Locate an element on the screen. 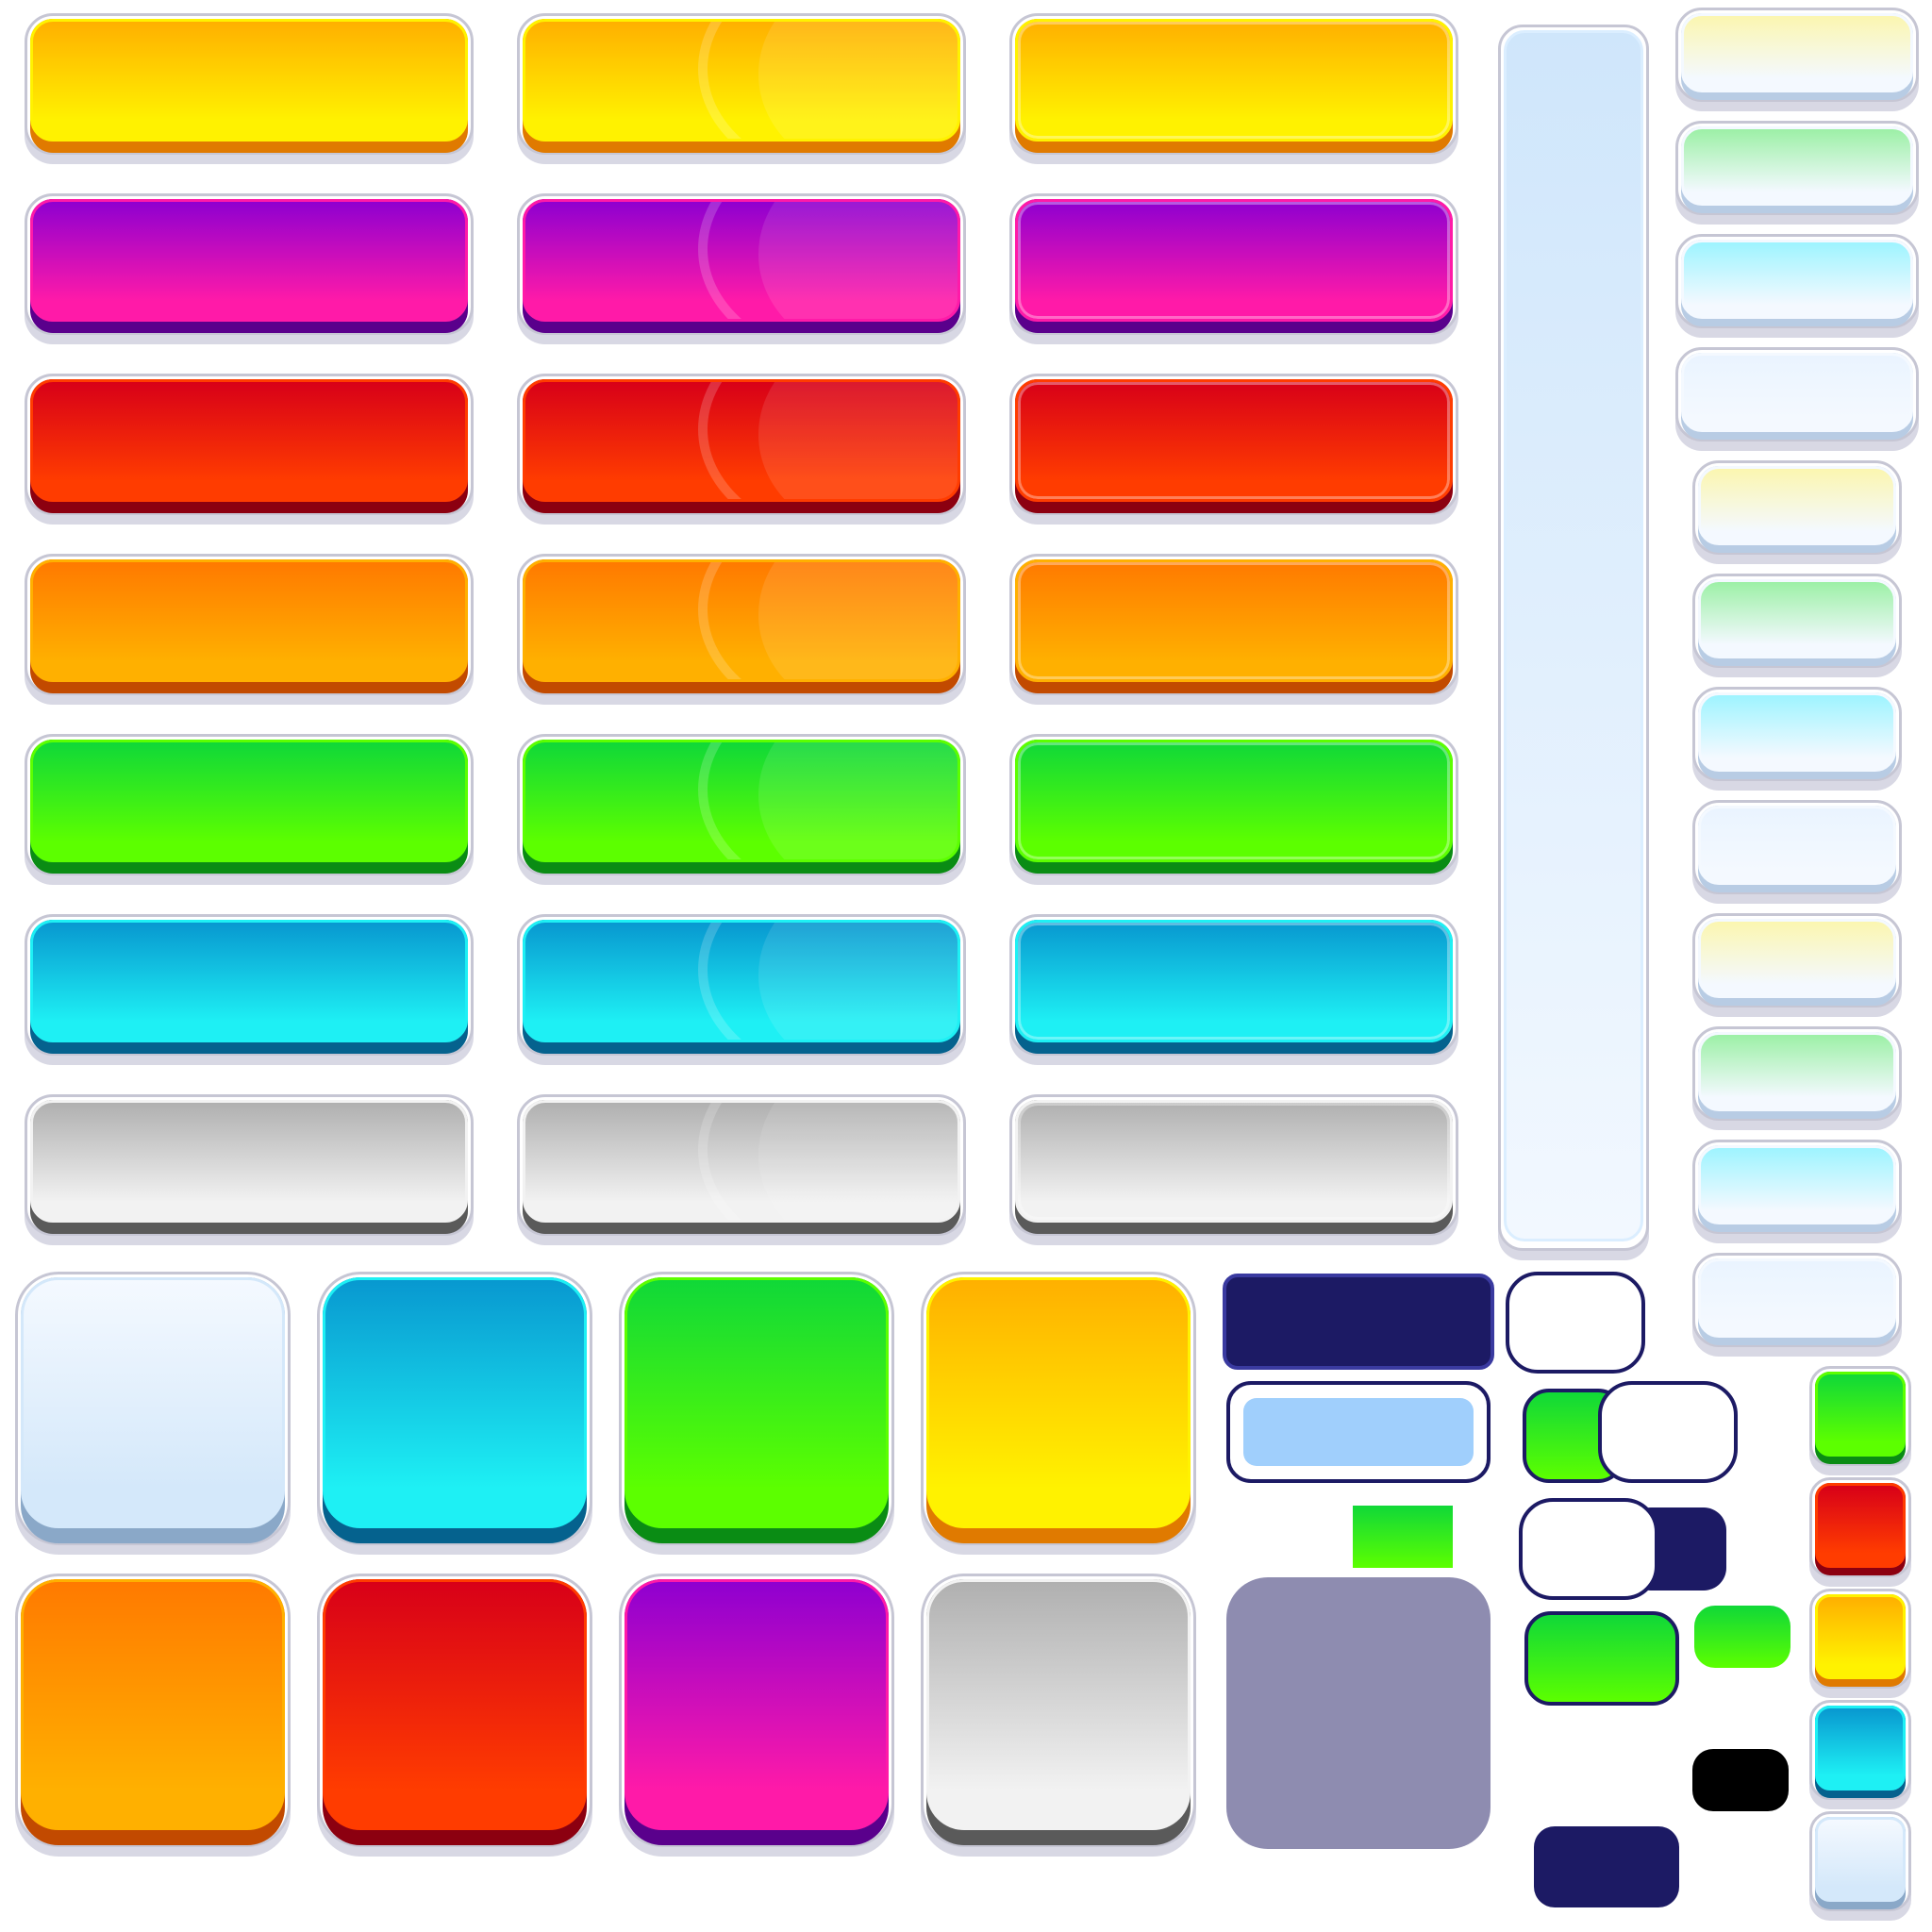 This screenshot has height=1932, width=1932. green-small-pill is located at coordinates (1742, 1637).